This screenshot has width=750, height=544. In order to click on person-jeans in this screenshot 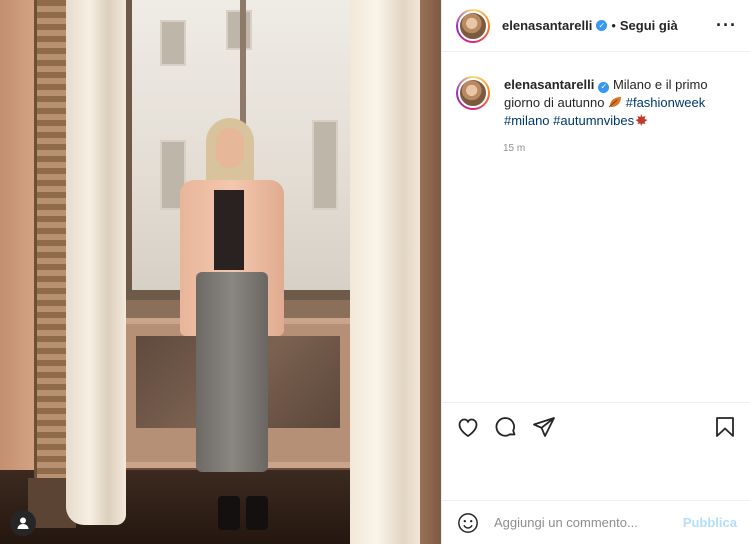, I will do `click(232, 372)`.